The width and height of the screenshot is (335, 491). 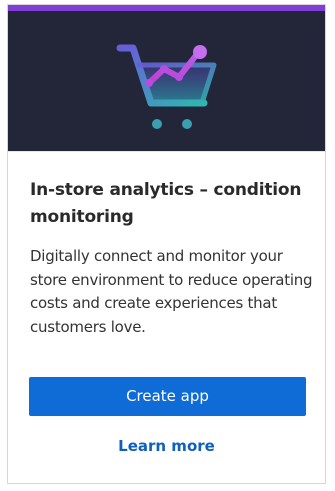 I want to click on shopping-cart-analytics-icon, so click(x=166, y=86).